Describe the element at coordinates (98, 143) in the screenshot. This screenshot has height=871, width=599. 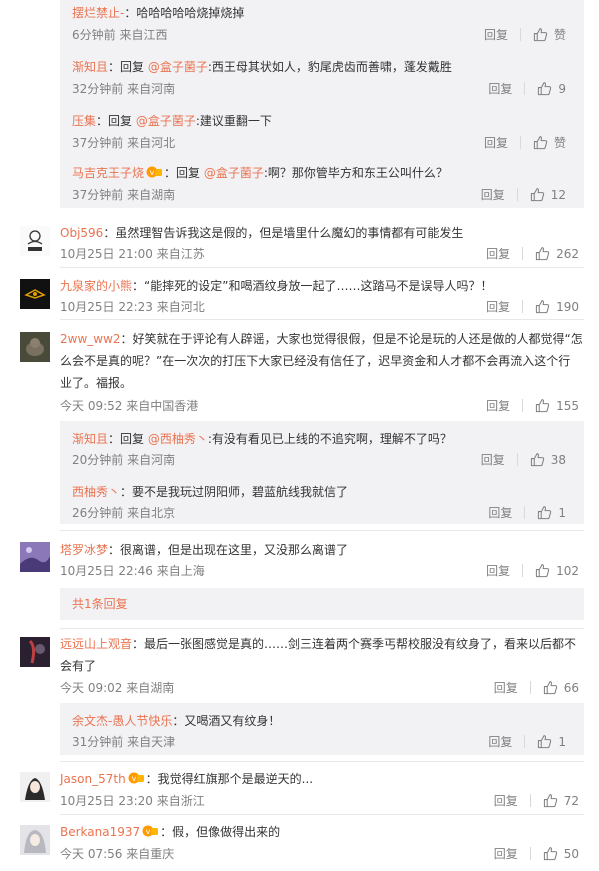
I see `reply-time: 37分钟前` at that location.